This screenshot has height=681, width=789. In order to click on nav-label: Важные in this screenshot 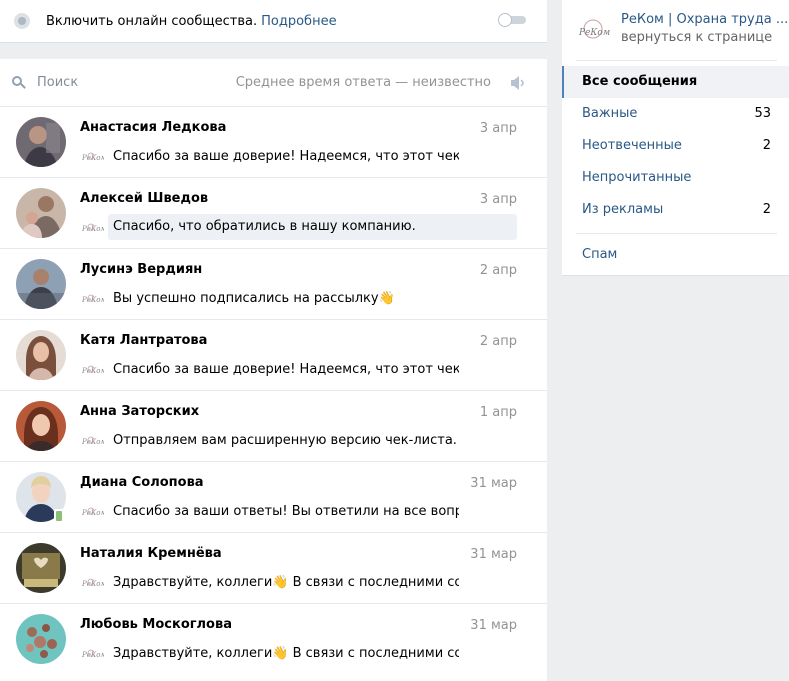, I will do `click(610, 113)`.